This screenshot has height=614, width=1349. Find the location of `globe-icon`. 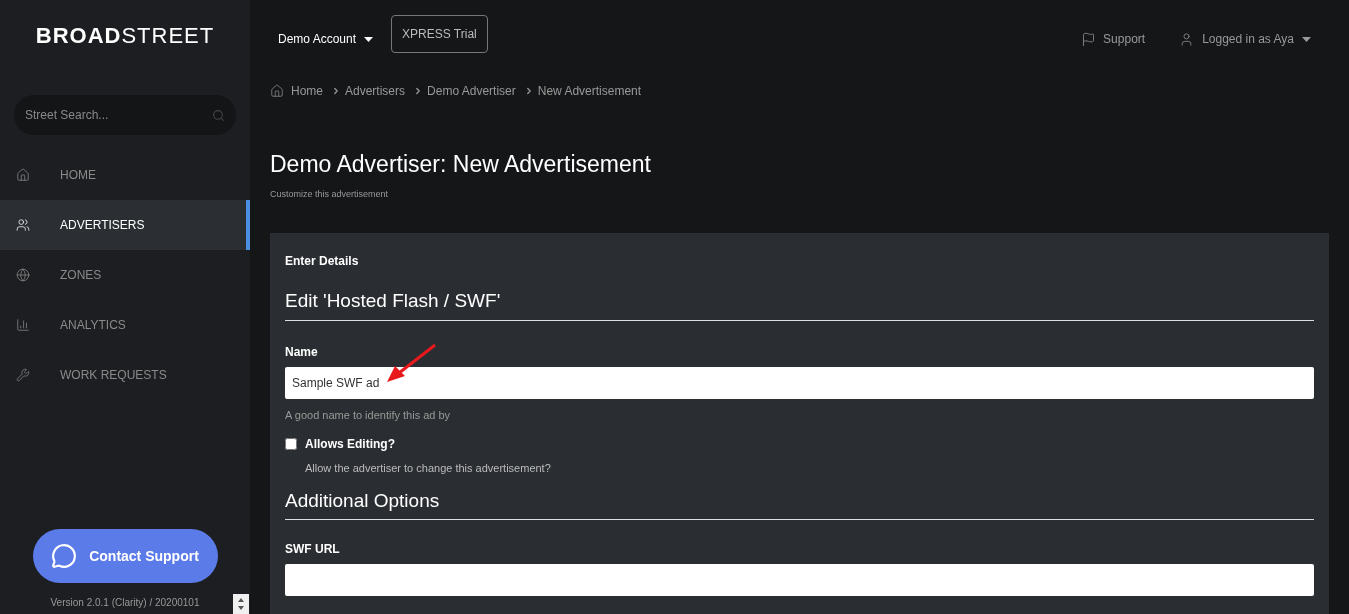

globe-icon is located at coordinates (23, 275).